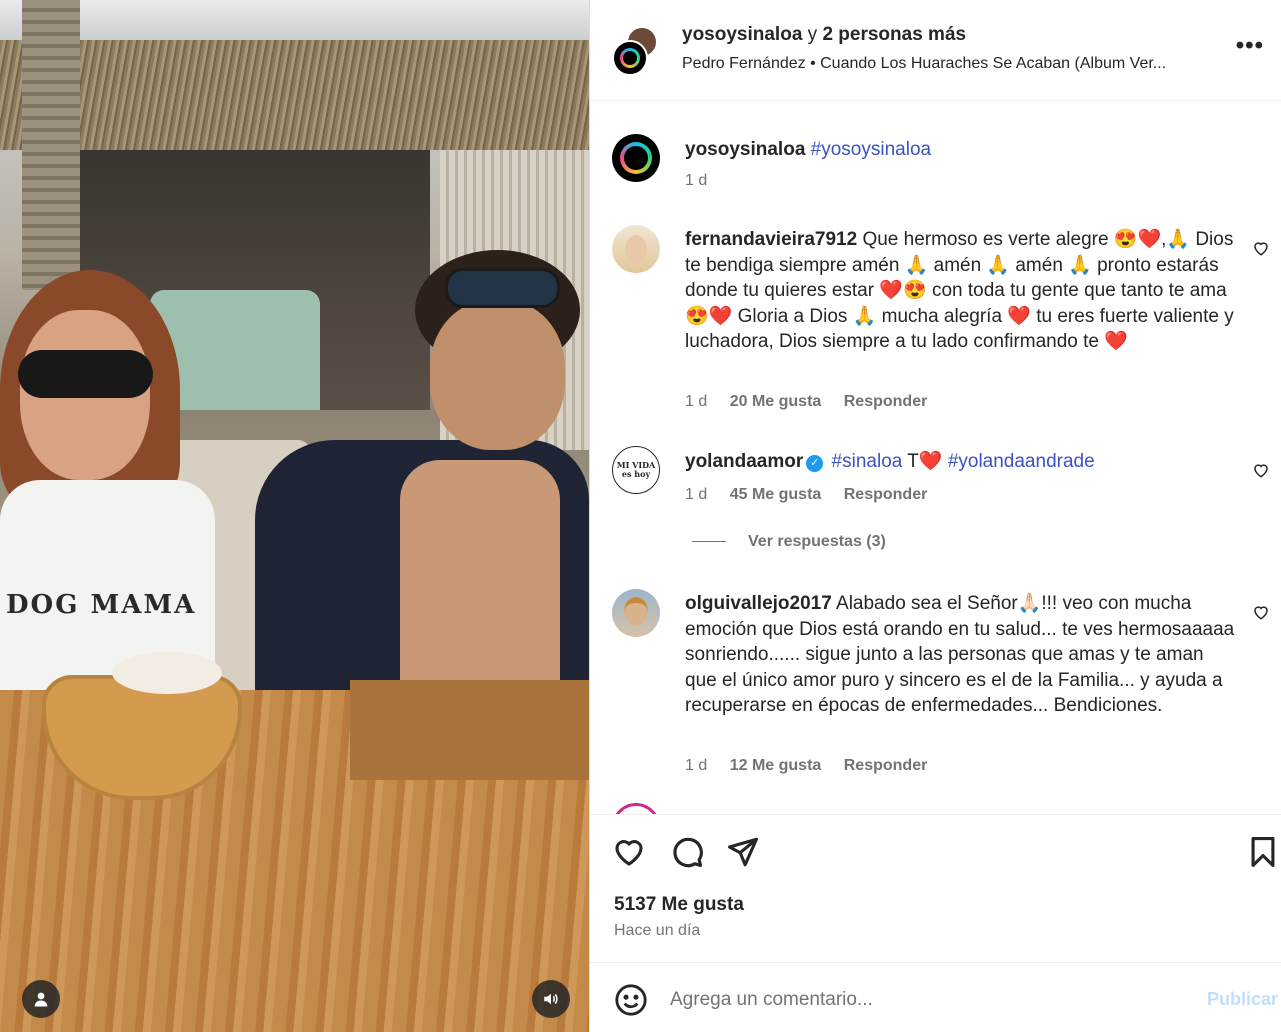 The width and height of the screenshot is (1281, 1032). I want to click on comment-likes: 45 Me gusta, so click(776, 494).